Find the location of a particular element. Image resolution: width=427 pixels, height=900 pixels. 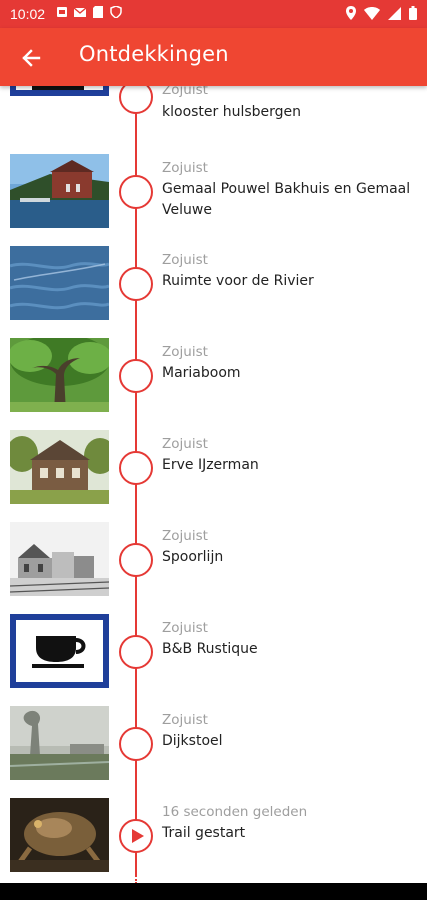

signal-icon is located at coordinates (394, 13).